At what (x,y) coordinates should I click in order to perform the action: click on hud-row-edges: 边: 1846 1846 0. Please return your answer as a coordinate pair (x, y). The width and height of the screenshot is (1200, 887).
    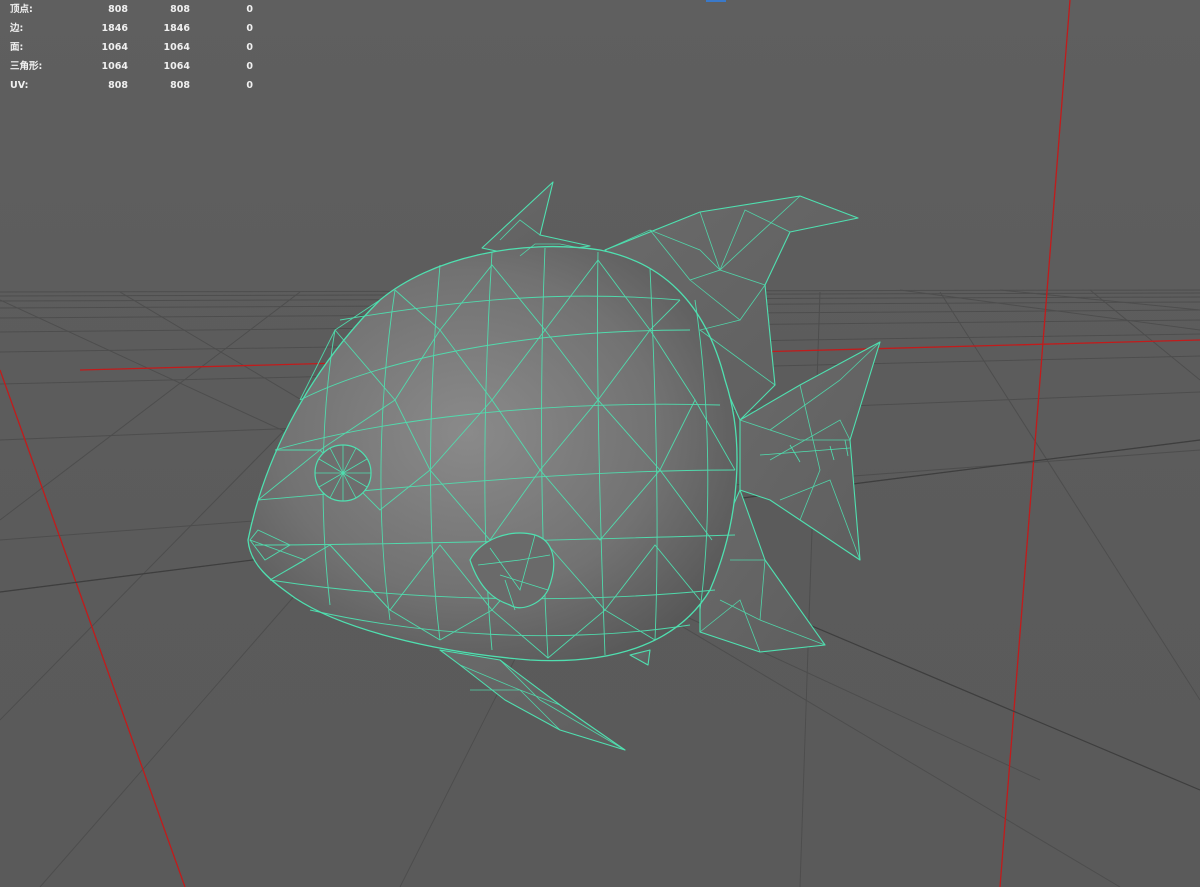
    Looking at the image, I should click on (131, 28).